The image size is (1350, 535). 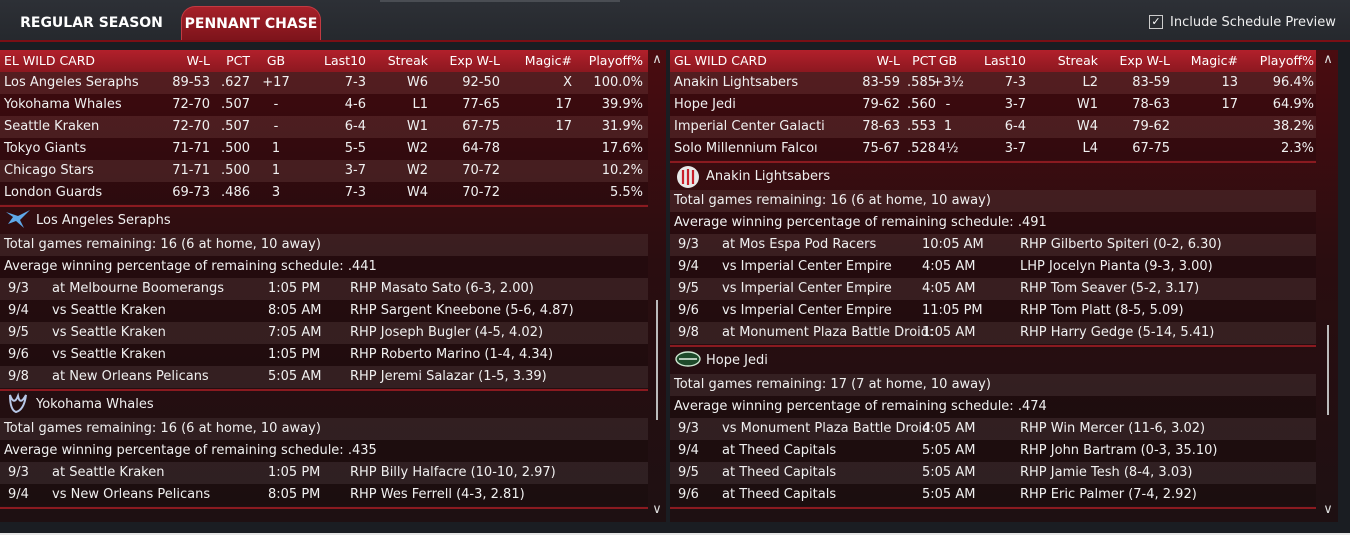 What do you see at coordinates (91, 23) in the screenshot?
I see `tab-regular-season: REGULAR SEASON` at bounding box center [91, 23].